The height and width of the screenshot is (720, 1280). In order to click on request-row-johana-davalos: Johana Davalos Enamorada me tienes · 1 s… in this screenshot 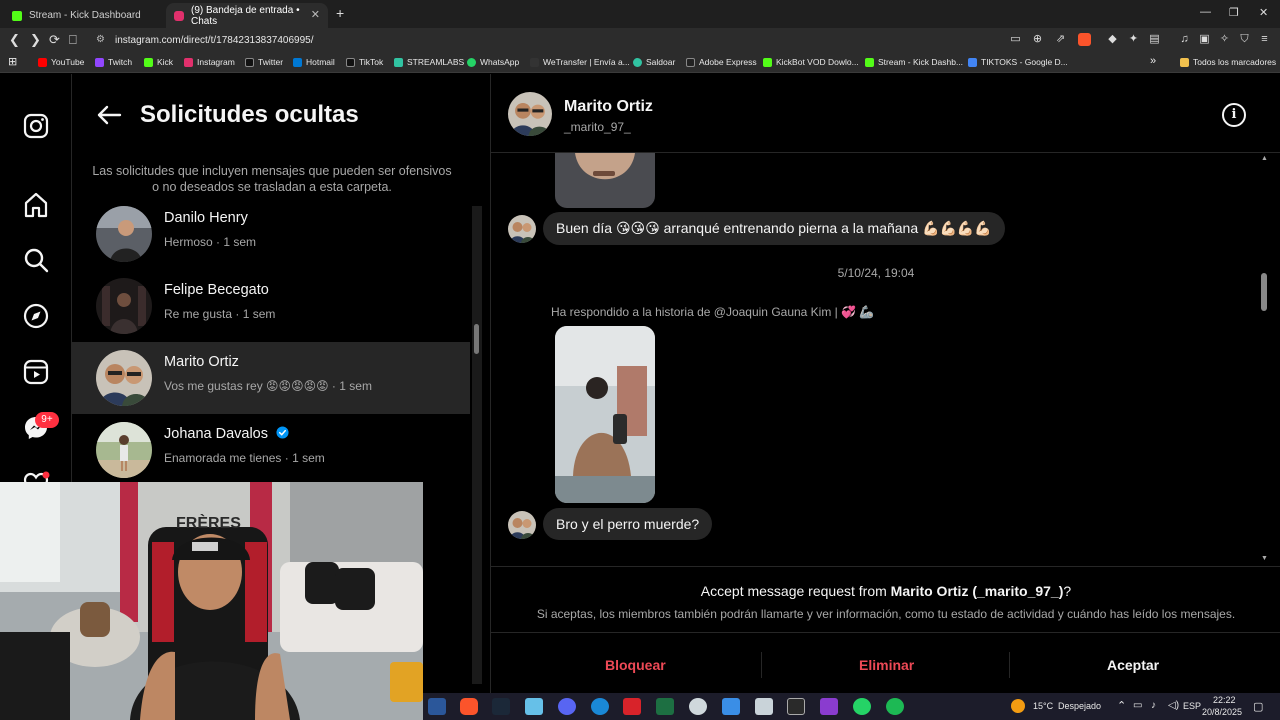, I will do `click(271, 450)`.